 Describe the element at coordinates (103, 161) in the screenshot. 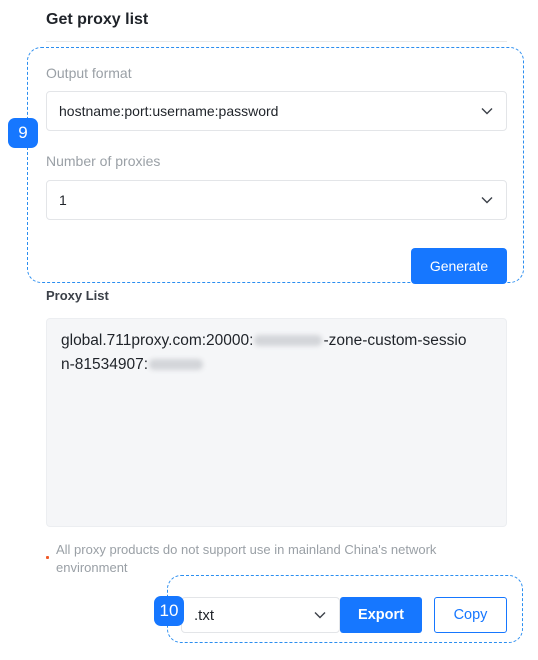

I see `proxy-count-label: Number of proxies` at that location.